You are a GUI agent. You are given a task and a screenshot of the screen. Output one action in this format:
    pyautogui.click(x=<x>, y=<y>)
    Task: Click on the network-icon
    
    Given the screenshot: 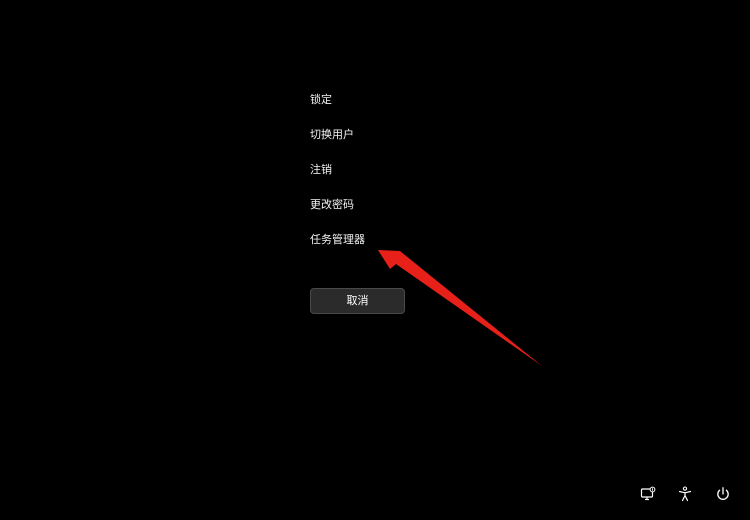 What is the action you would take?
    pyautogui.click(x=648, y=493)
    